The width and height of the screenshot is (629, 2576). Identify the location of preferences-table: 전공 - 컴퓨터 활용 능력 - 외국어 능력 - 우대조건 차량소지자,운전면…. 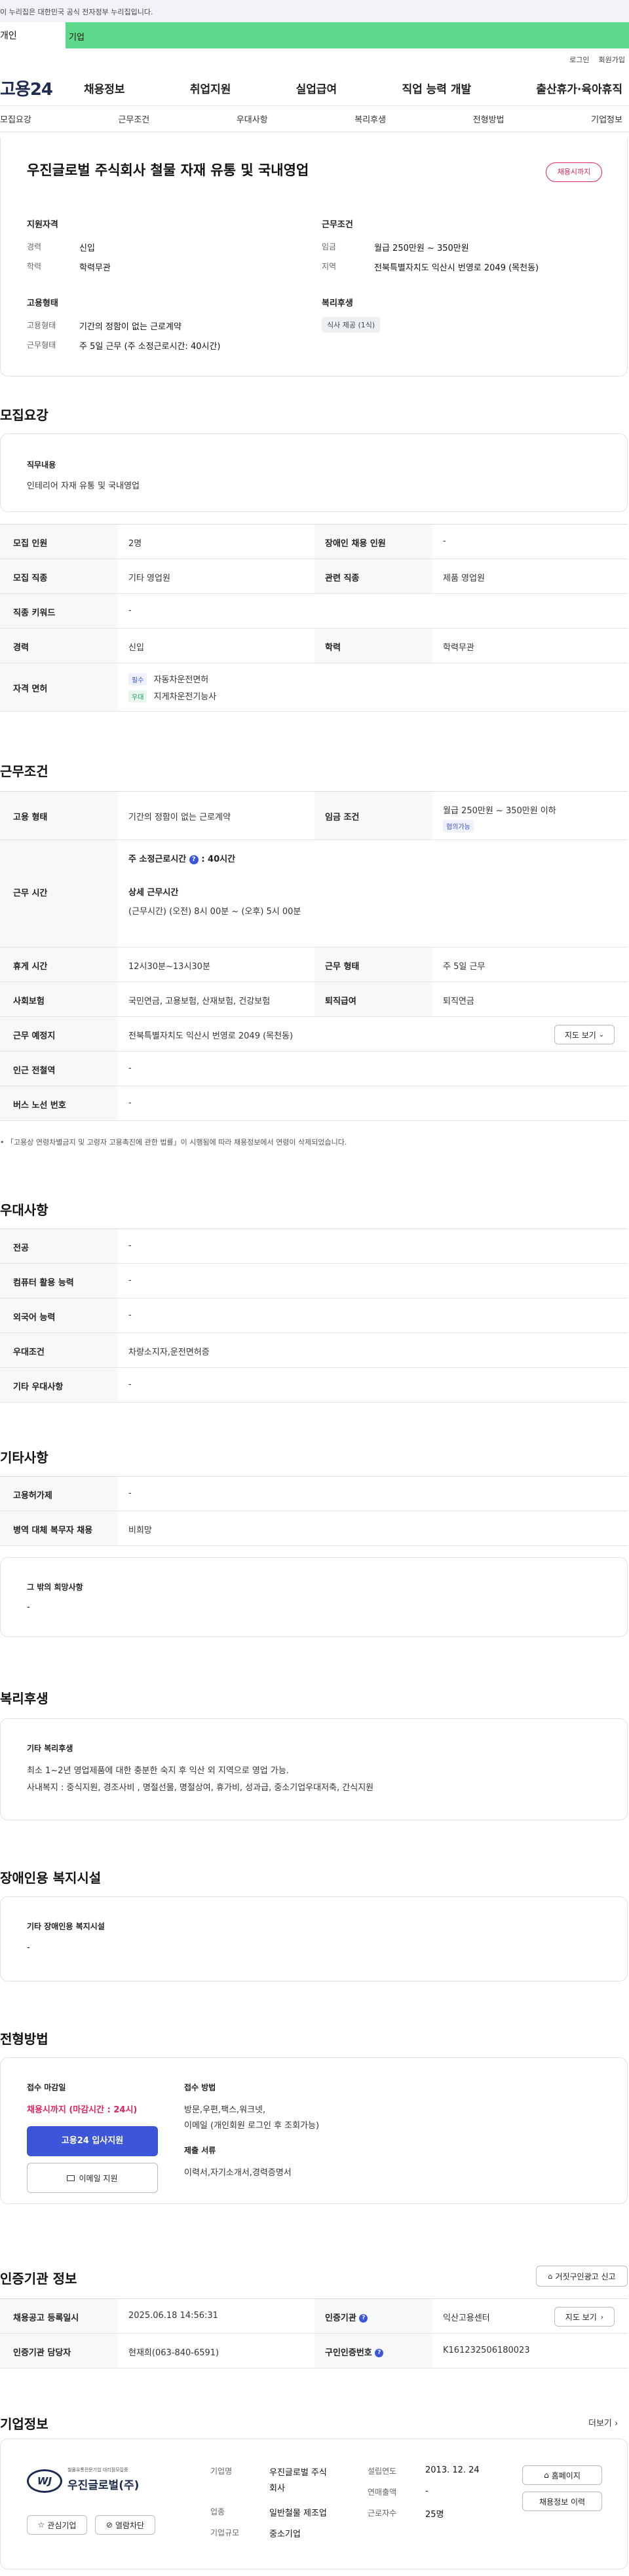
(314, 1315).